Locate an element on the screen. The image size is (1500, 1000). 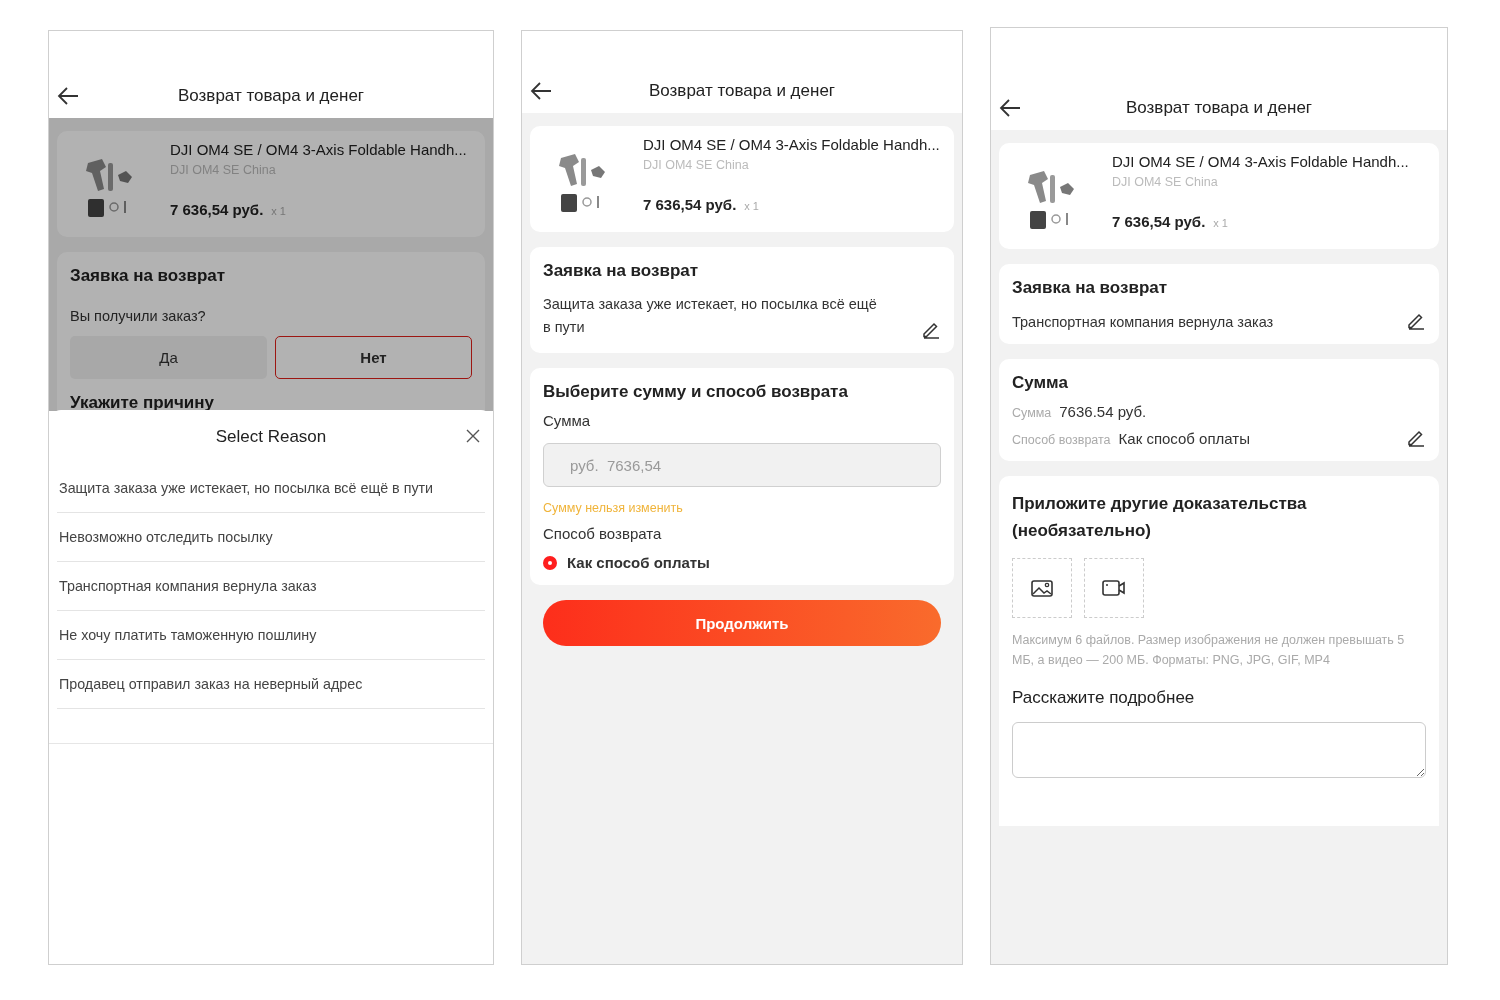
section-heading: Выберите сумму и способ возврата is located at coordinates (696, 392).